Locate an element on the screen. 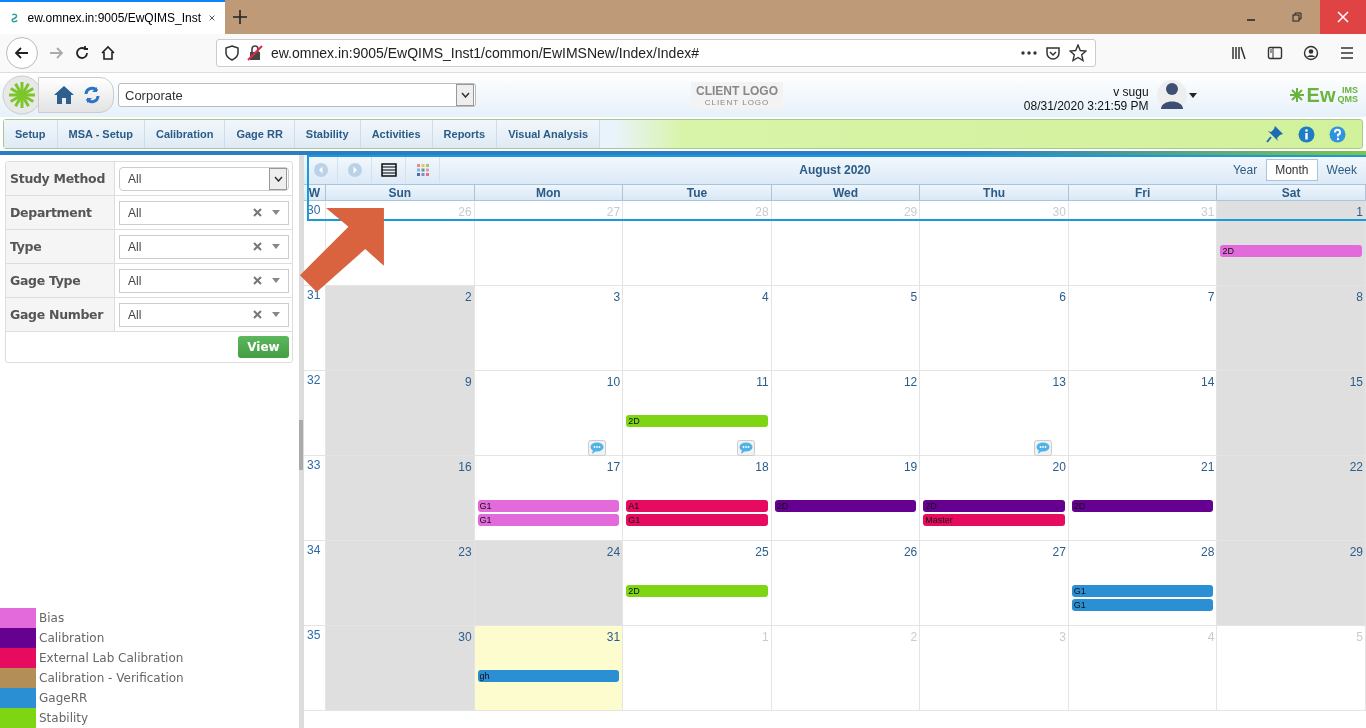  grid-view-icon is located at coordinates (422, 169).